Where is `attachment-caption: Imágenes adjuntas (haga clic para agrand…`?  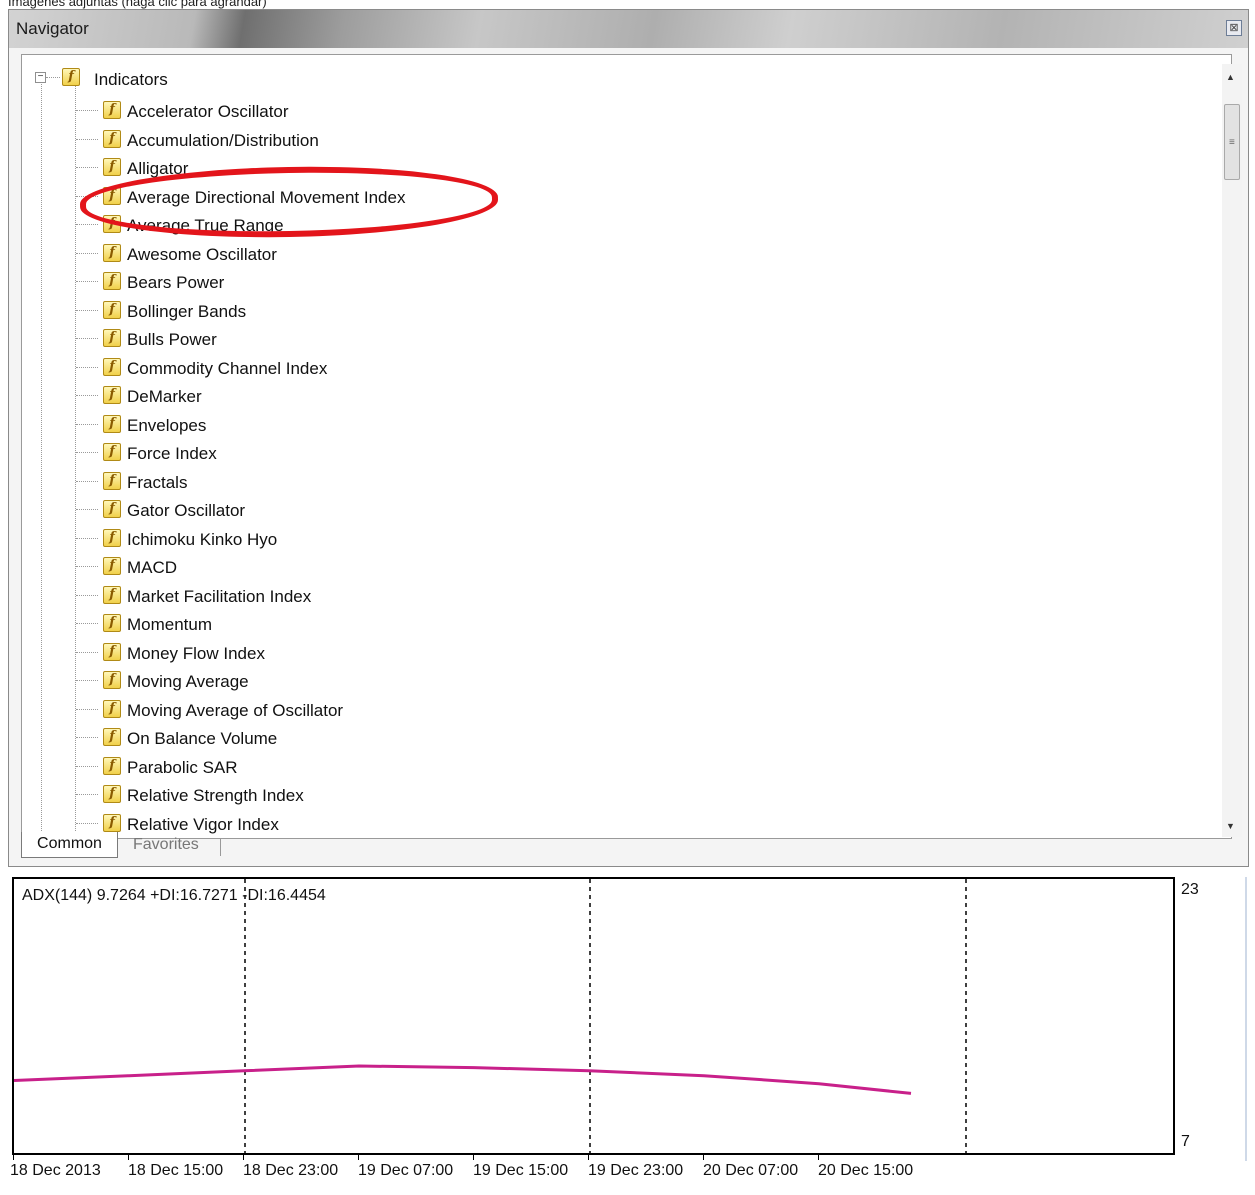 attachment-caption: Imágenes adjuntas (haga clic para agrand… is located at coordinates (137, 4).